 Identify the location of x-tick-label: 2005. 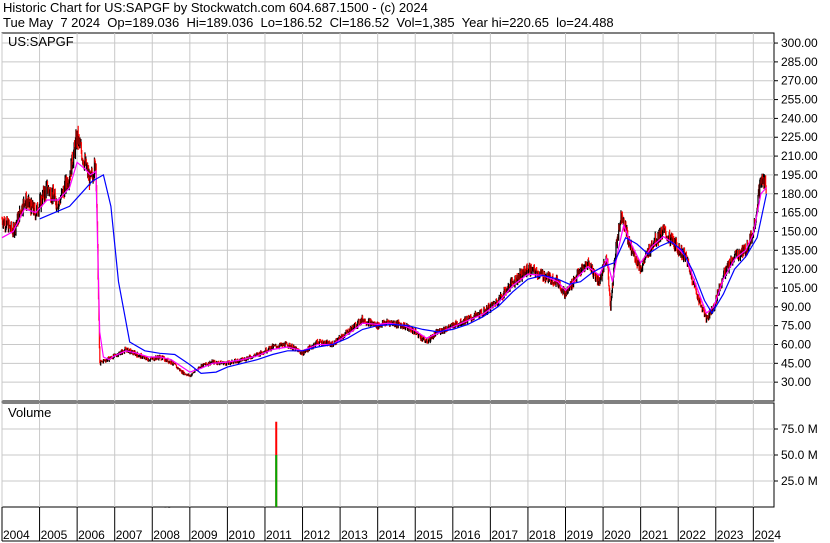
(54, 535).